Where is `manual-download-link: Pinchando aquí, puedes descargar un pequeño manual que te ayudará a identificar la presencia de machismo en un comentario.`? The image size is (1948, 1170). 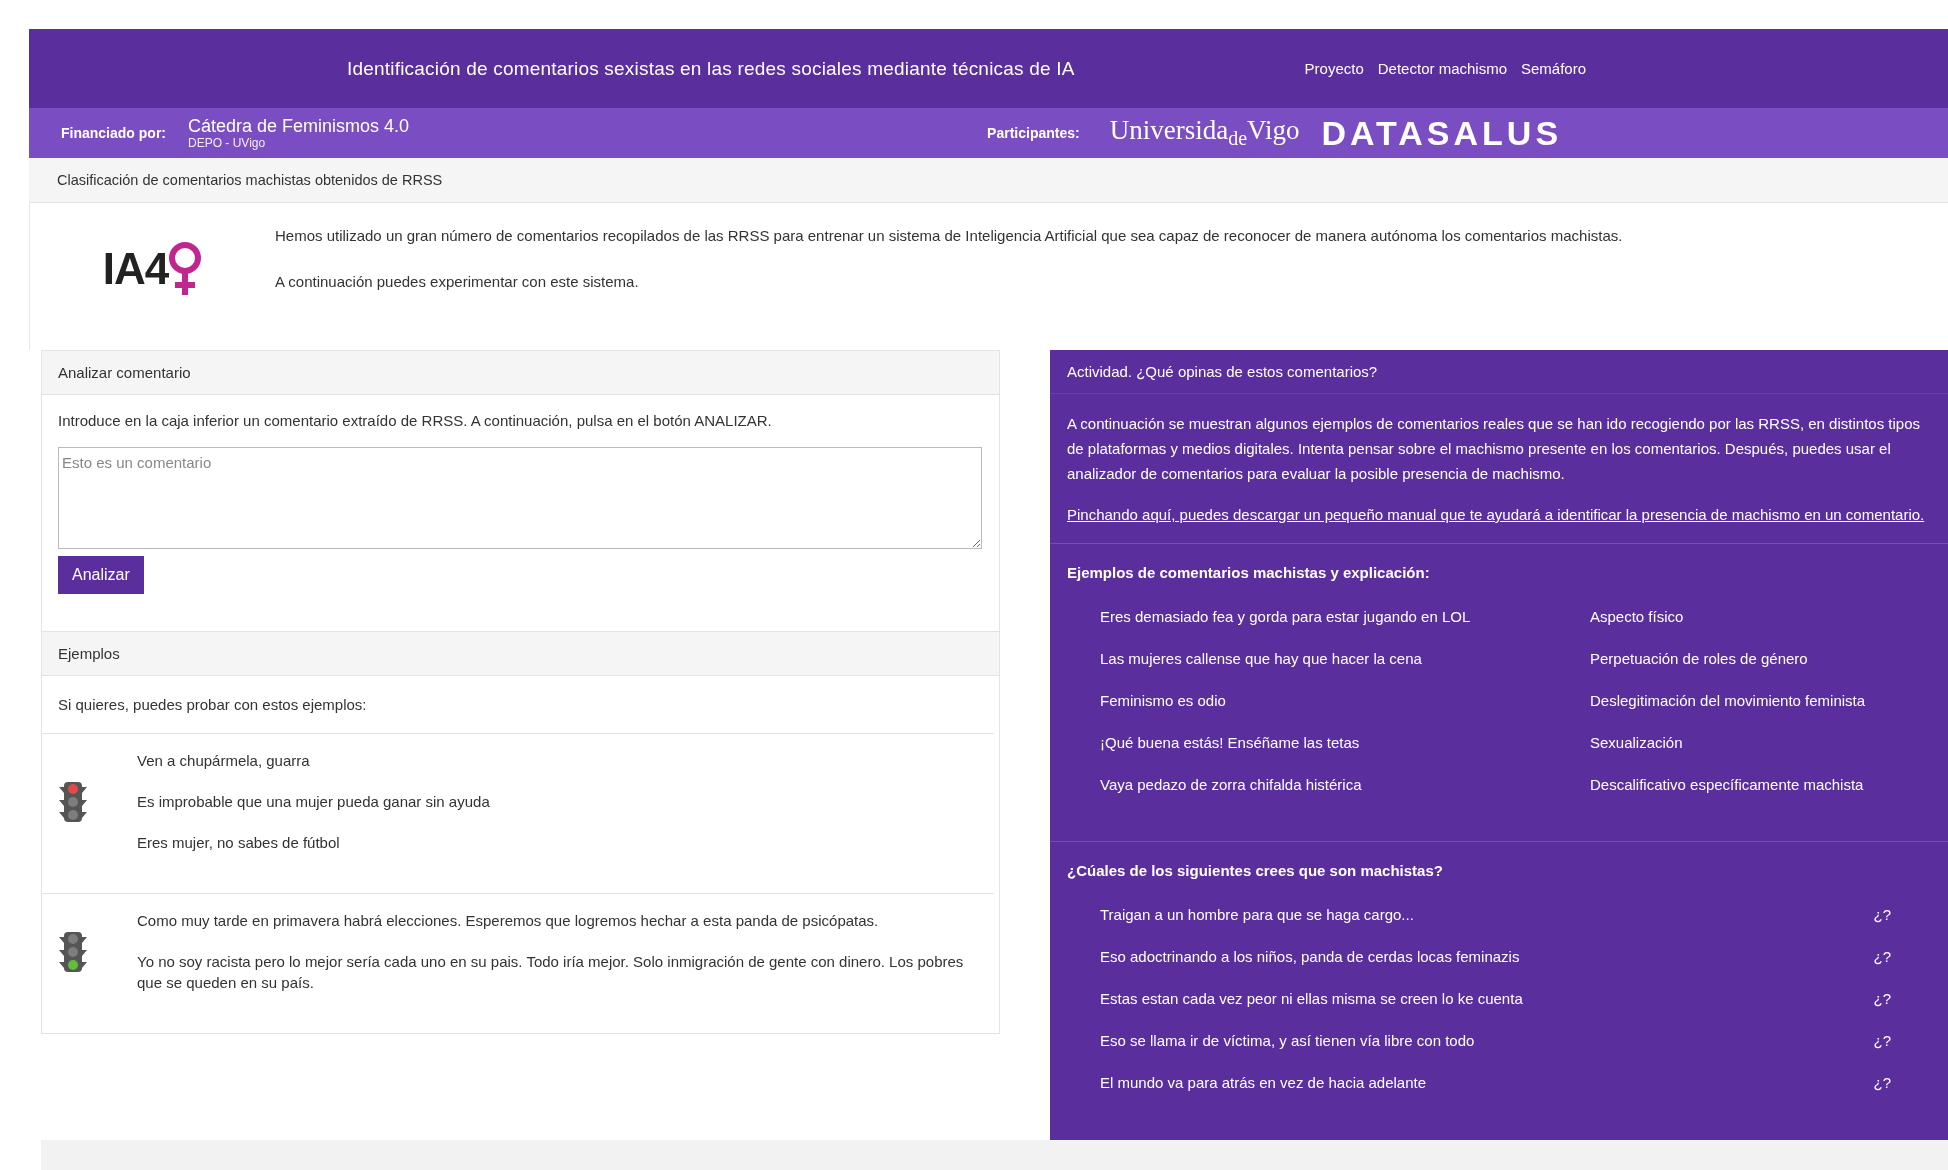 manual-download-link: Pinchando aquí, puedes descargar un pequeño manual que te ayudará a identificar la presencia de machismo en un comentario. is located at coordinates (1496, 514).